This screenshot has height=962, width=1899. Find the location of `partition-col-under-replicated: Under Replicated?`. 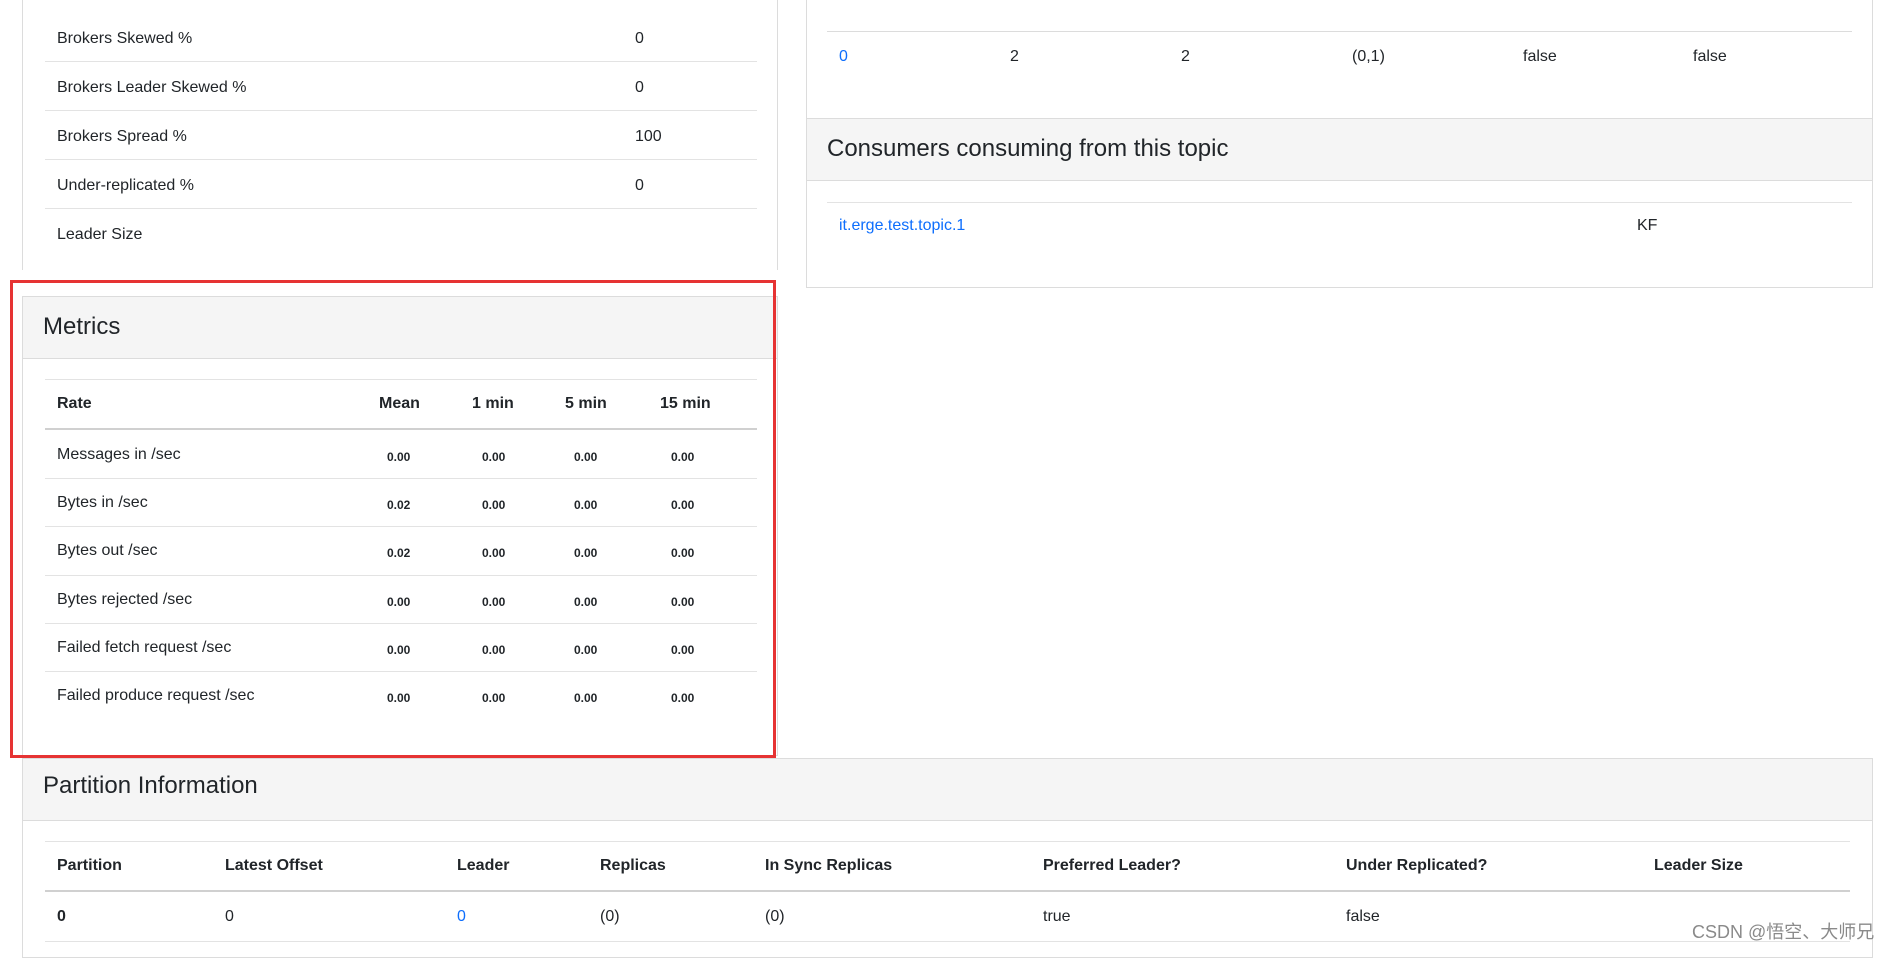

partition-col-under-replicated: Under Replicated? is located at coordinates (1417, 865).